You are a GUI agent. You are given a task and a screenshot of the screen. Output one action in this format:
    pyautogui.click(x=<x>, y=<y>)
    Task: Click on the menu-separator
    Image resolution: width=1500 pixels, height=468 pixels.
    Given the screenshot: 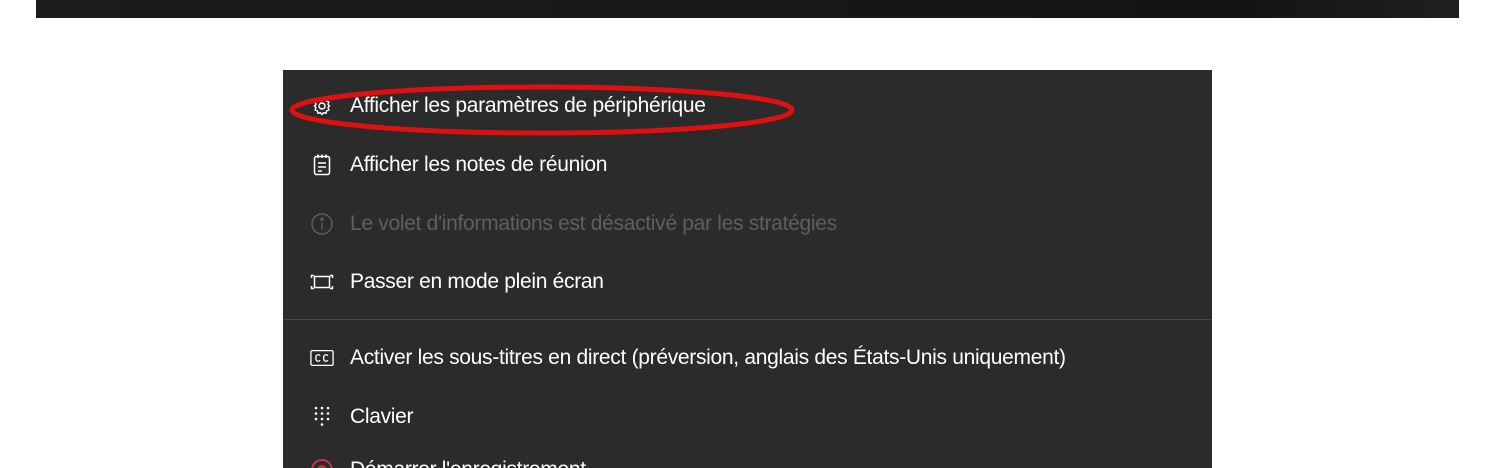 What is the action you would take?
    pyautogui.click(x=747, y=319)
    